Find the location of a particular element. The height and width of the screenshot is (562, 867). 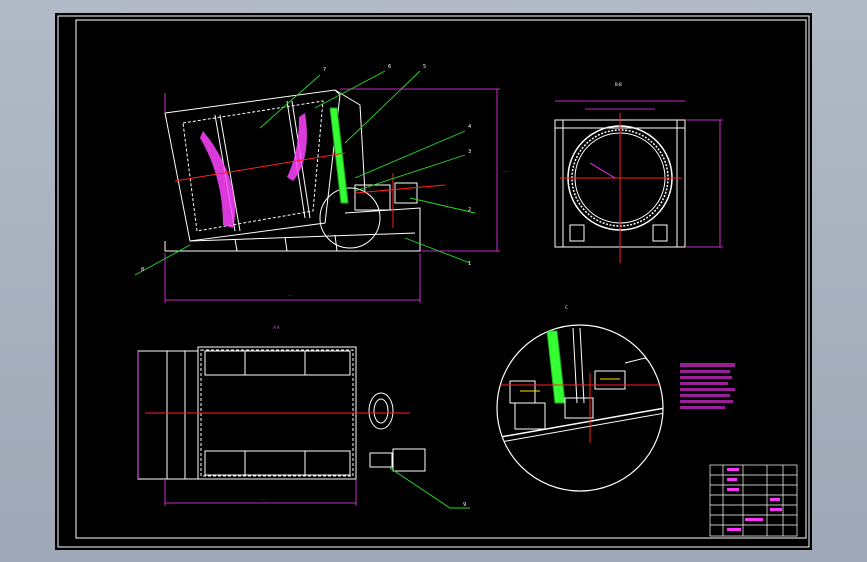

title-block is located at coordinates (753, 500).